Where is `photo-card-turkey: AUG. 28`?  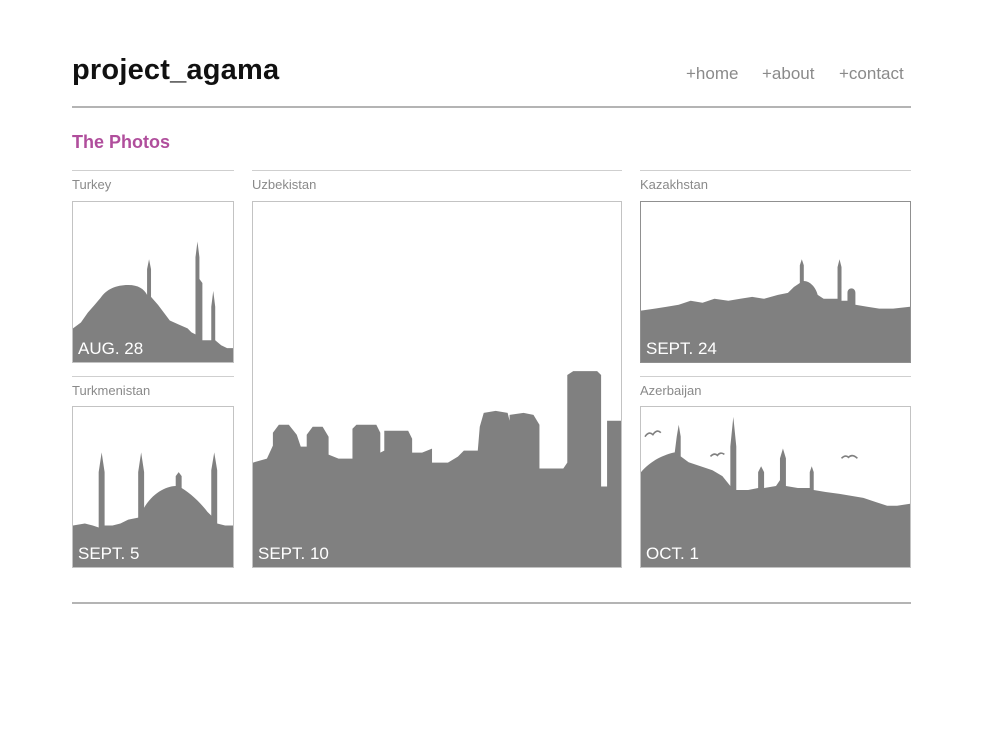
photo-card-turkey: AUG. 28 is located at coordinates (153, 282).